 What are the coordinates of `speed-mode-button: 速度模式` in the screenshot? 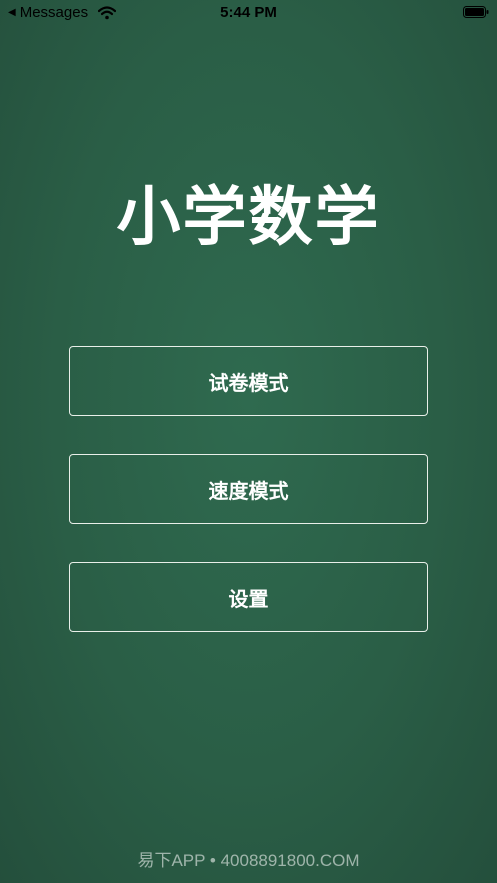 It's located at (248, 489).